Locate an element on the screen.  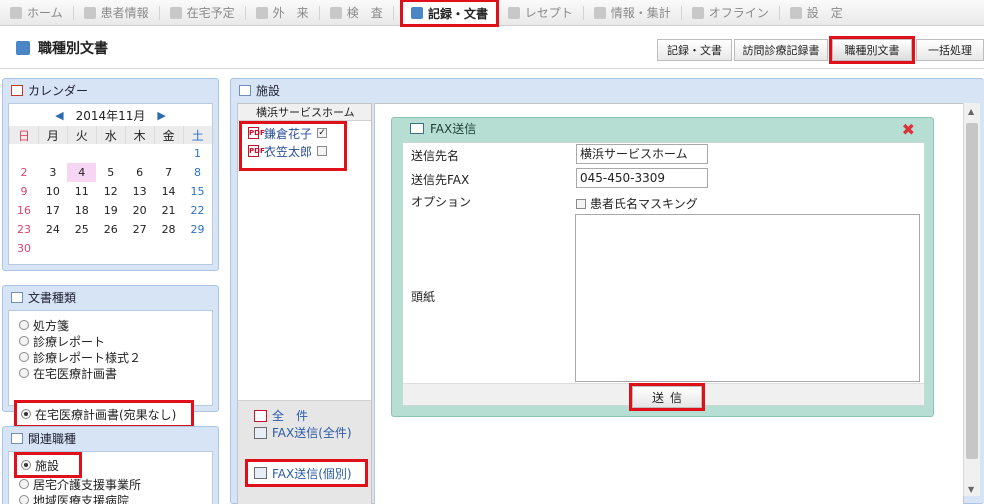
close-icon: ✖ is located at coordinates (908, 129).